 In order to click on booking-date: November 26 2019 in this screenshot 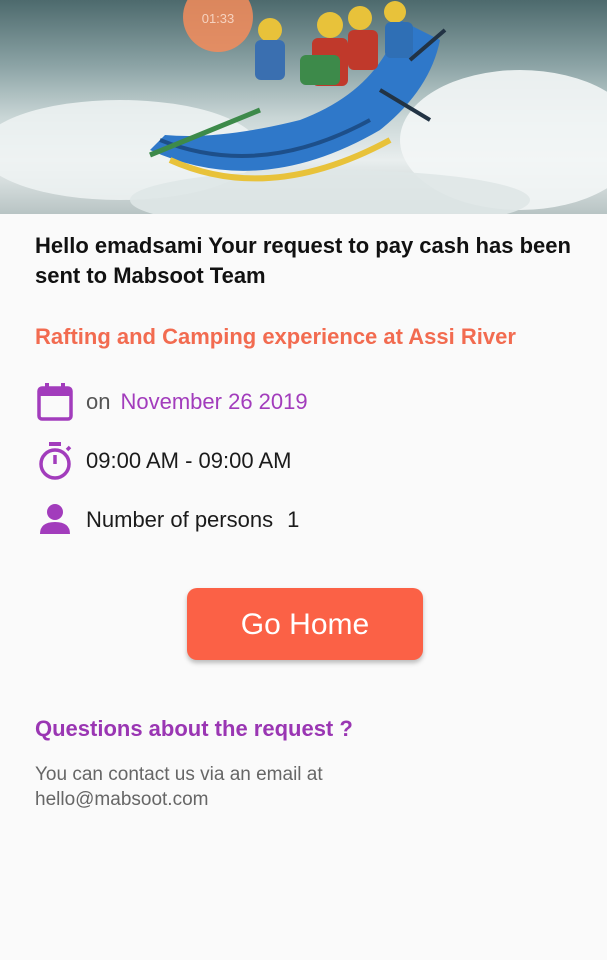, I will do `click(214, 401)`.